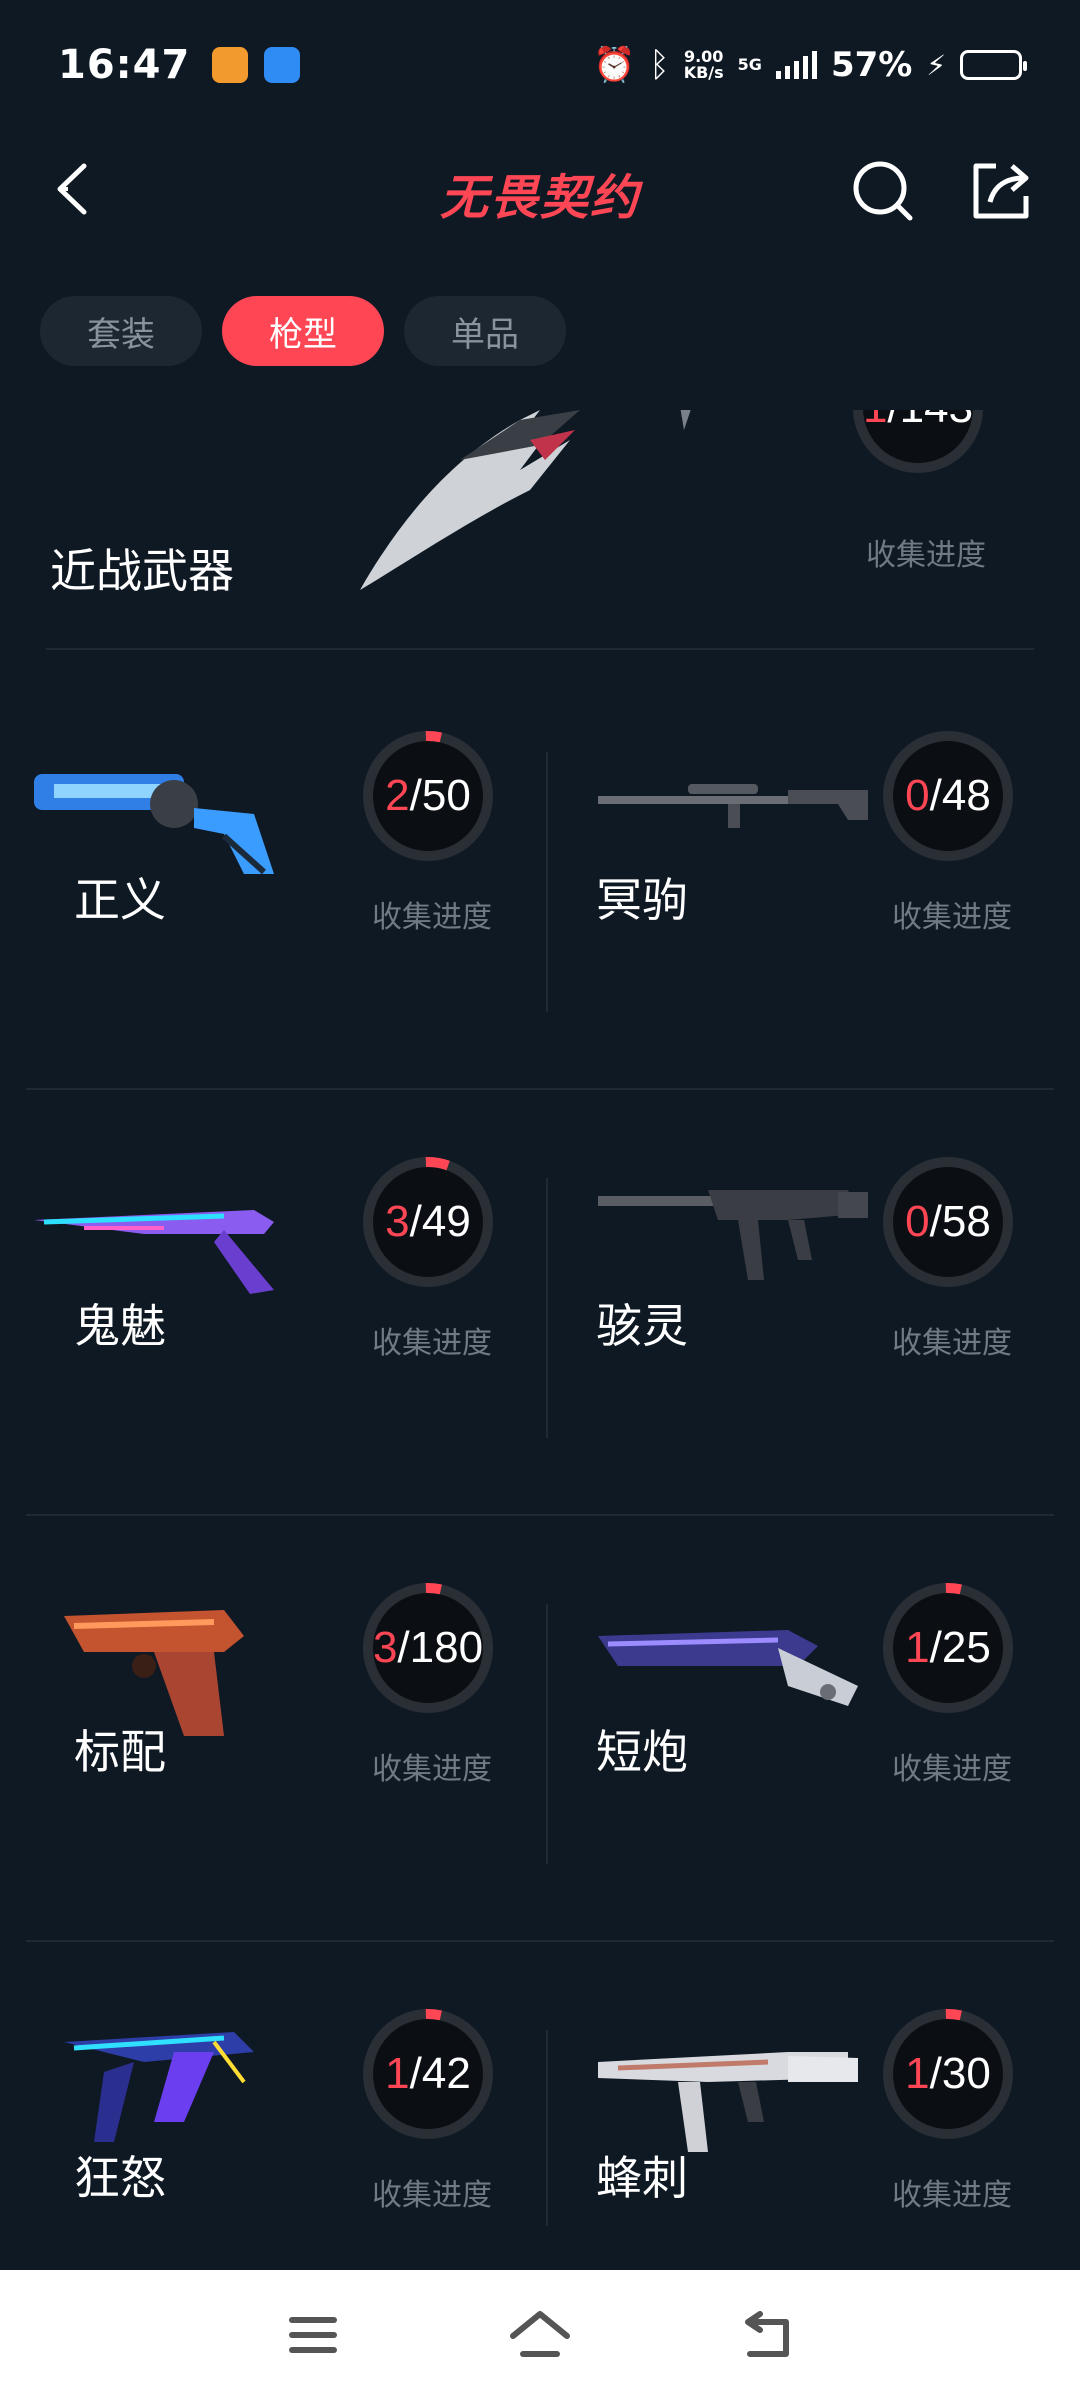 This screenshot has height=2400, width=1080. What do you see at coordinates (540, 649) in the screenshot?
I see `divider` at bounding box center [540, 649].